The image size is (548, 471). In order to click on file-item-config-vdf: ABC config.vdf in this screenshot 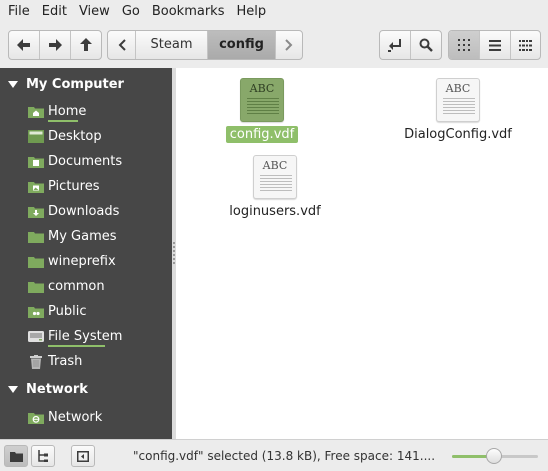, I will do `click(262, 110)`.